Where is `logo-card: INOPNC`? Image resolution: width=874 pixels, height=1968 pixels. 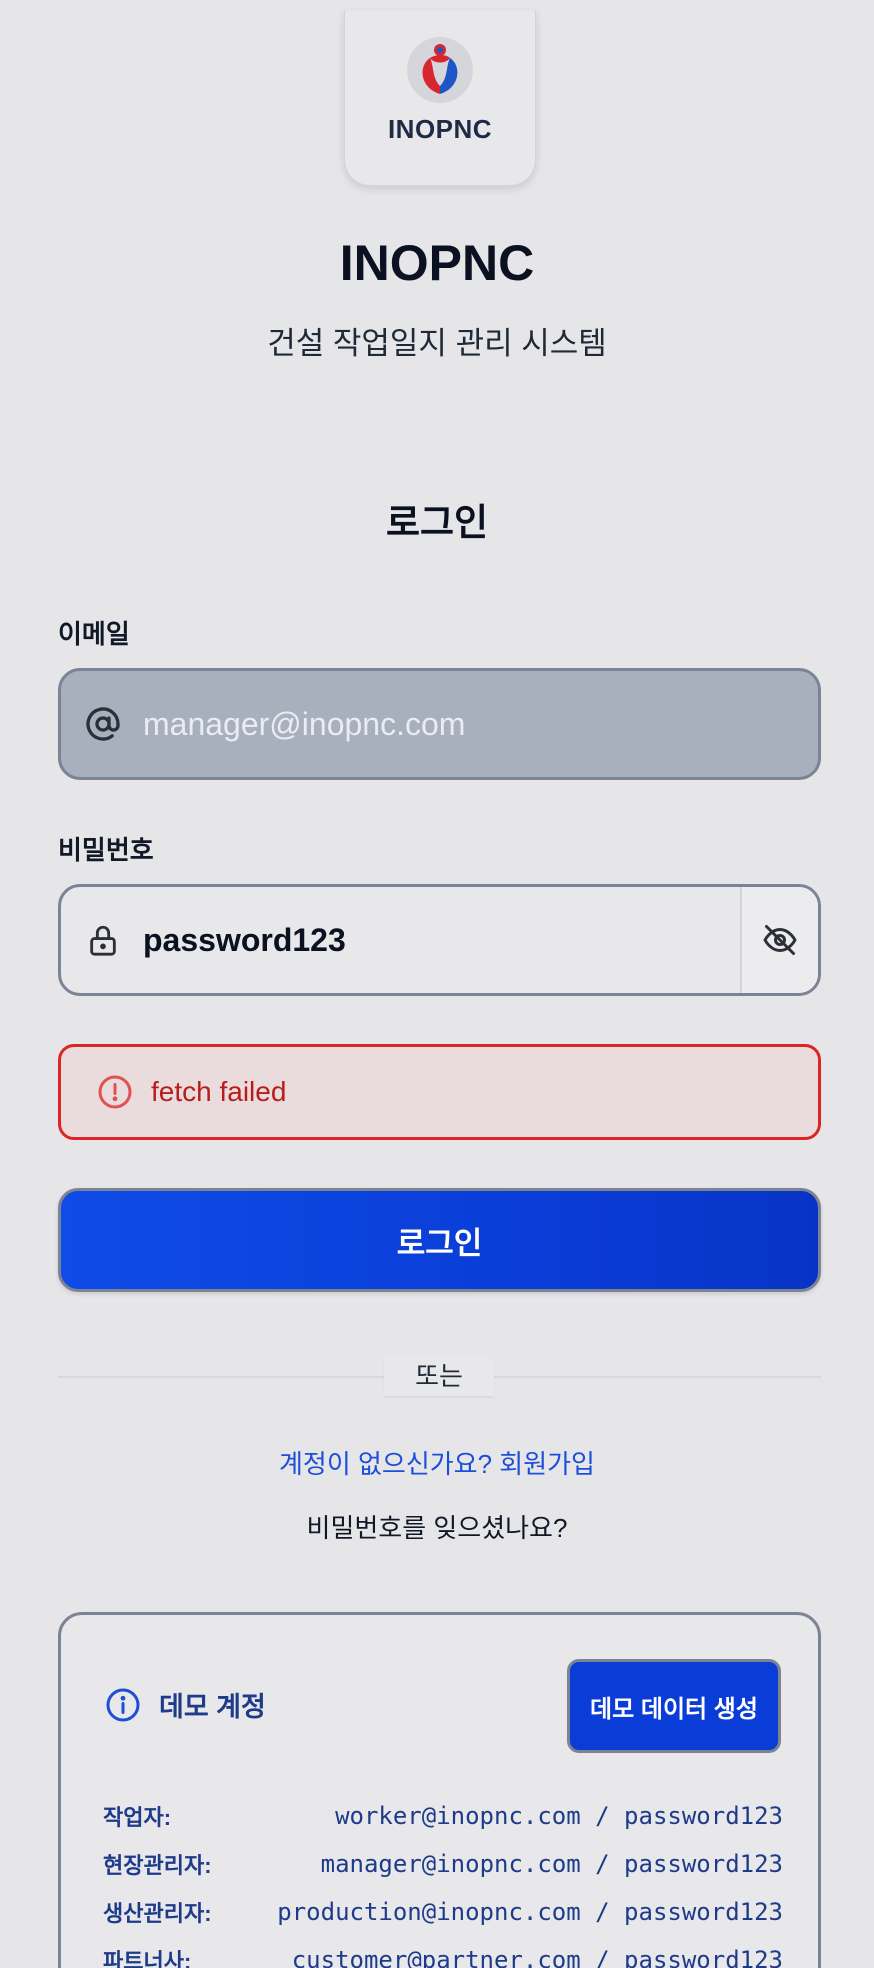
logo-card: INOPNC is located at coordinates (440, 98).